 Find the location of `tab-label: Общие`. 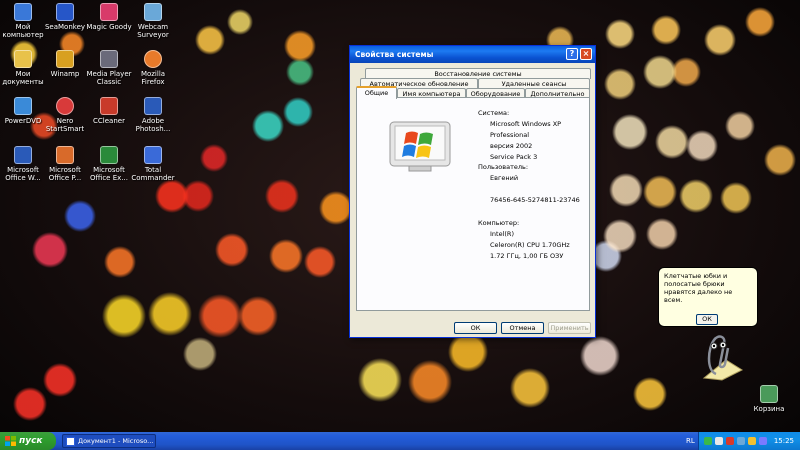

tab-label: Общие is located at coordinates (376, 93).